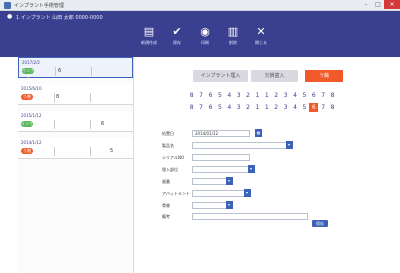 This screenshot has height=273, width=400. I want to click on camera-icon: ◉, so click(205, 31).